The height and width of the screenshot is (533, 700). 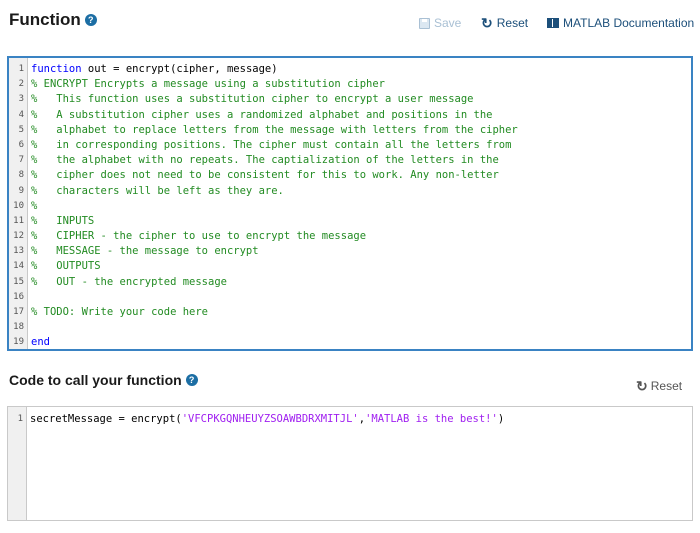 I want to click on code-token: ), so click(x=501, y=419).